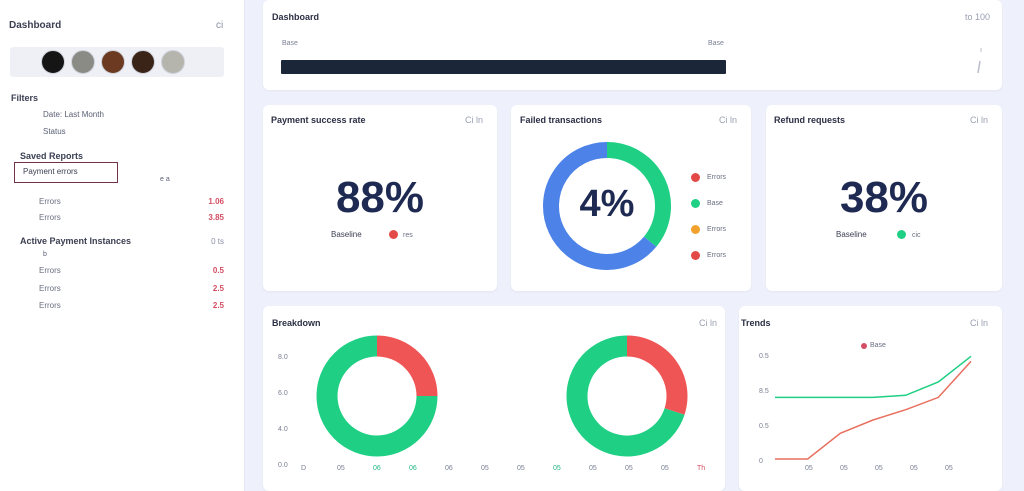 This screenshot has height=491, width=1024. I want to click on stat-card-legend-text: cic, so click(916, 235).